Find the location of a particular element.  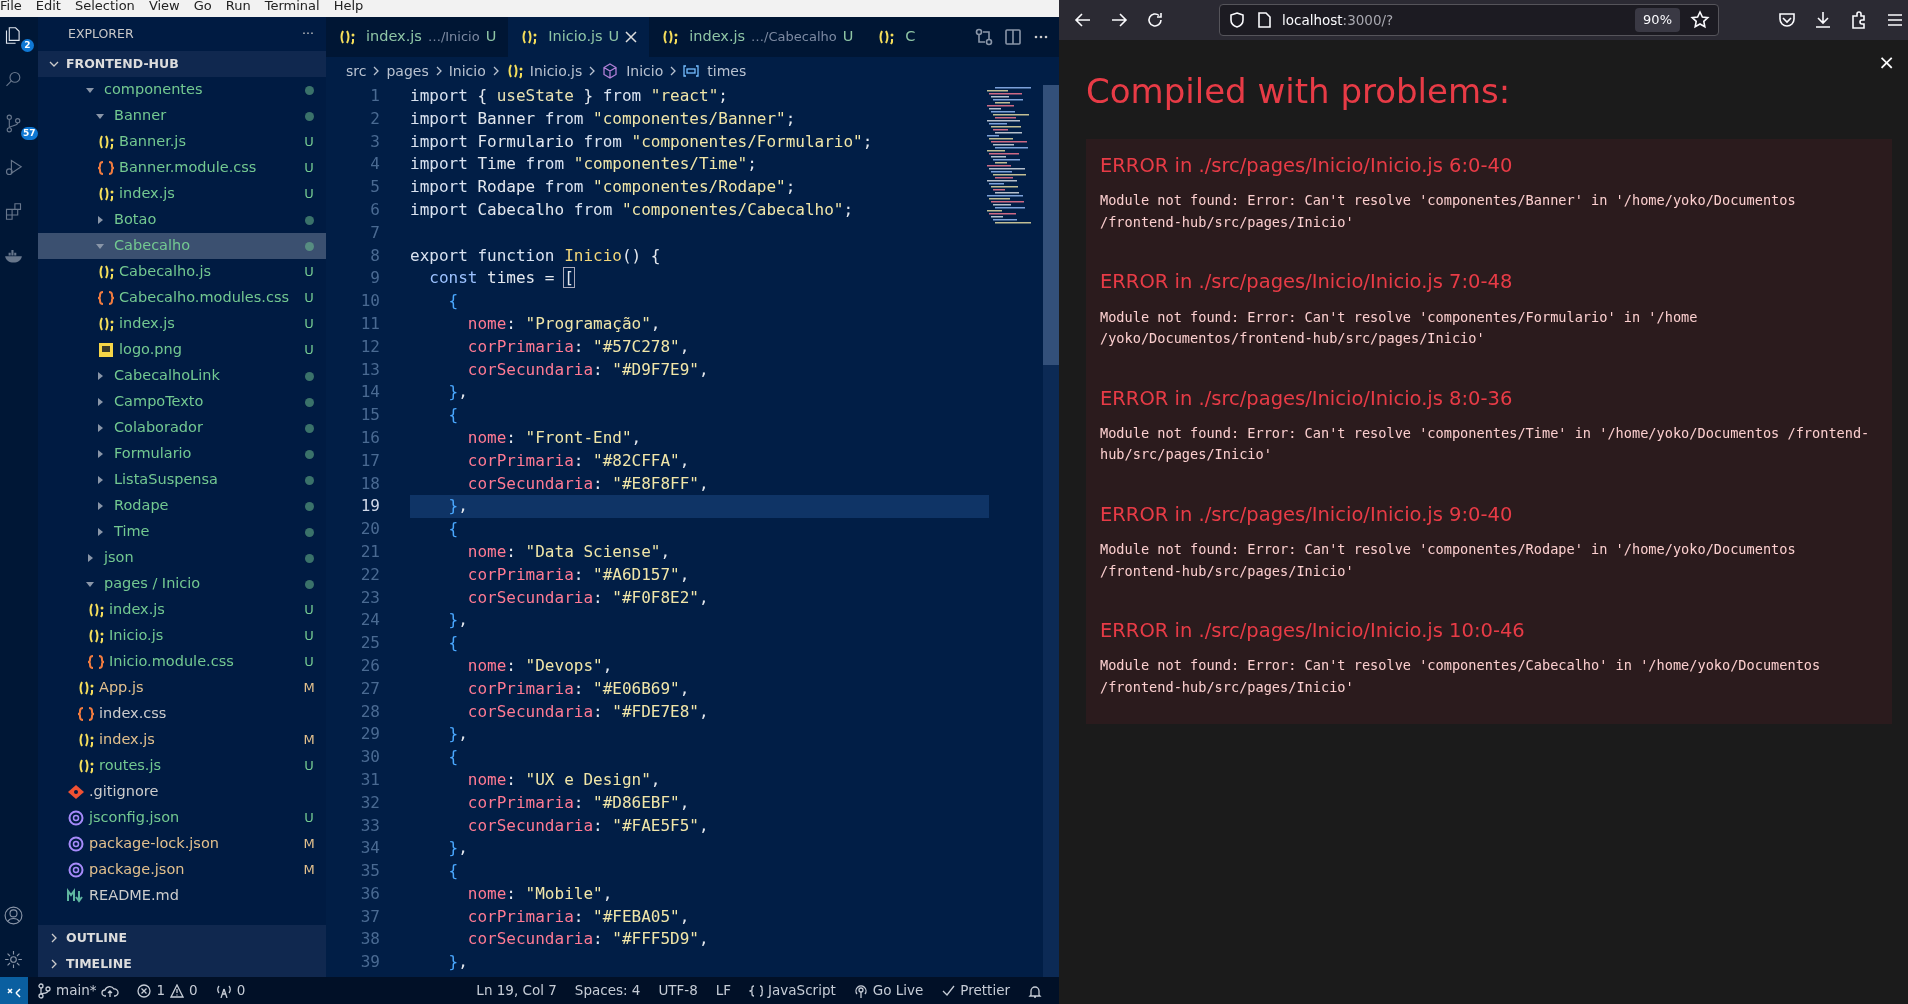

close-button: × is located at coordinates (1886, 62).